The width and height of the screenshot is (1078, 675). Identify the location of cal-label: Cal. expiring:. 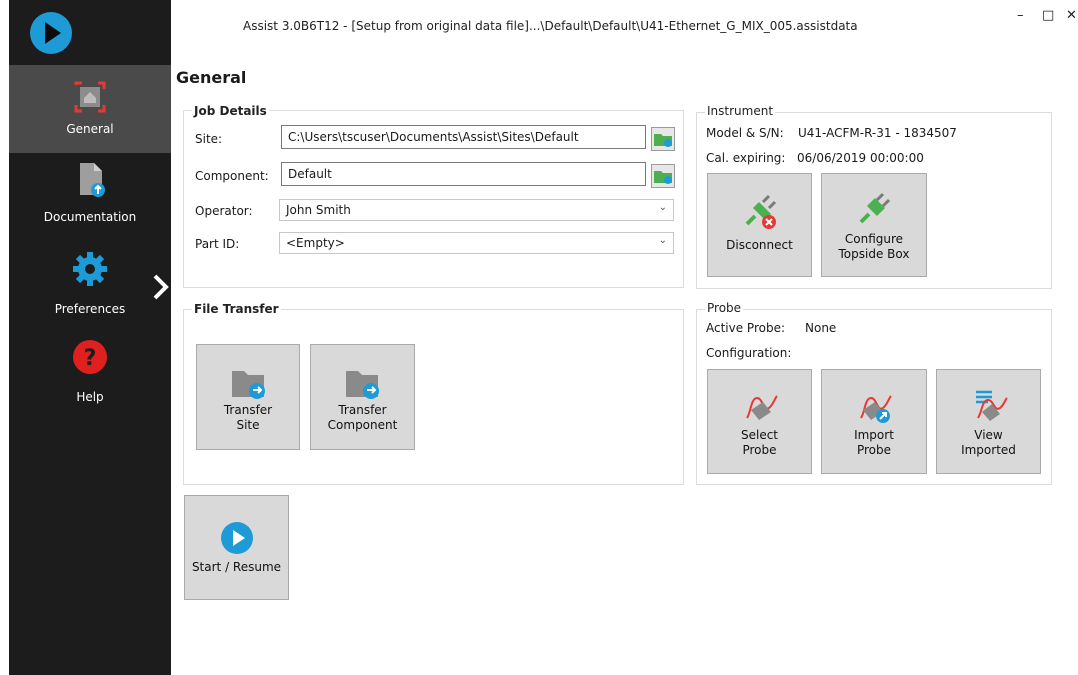
(746, 158).